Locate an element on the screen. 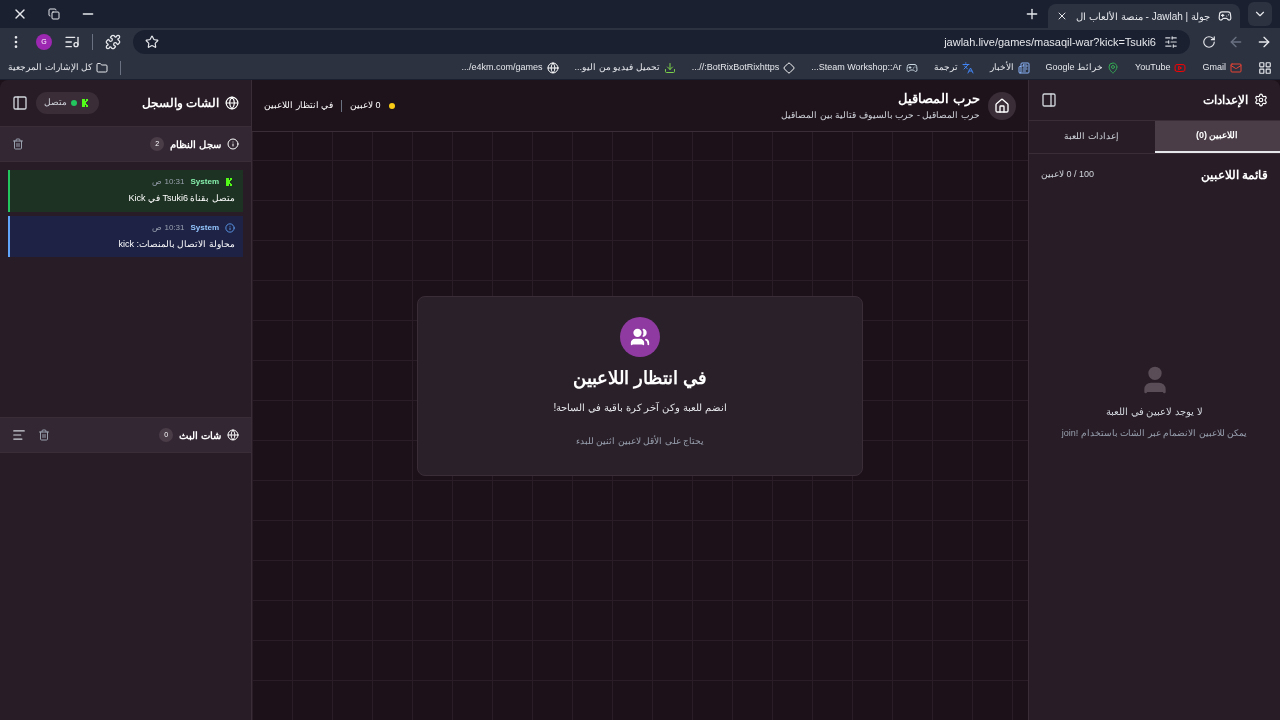  panel-title: الإعدادات is located at coordinates (1225, 100).